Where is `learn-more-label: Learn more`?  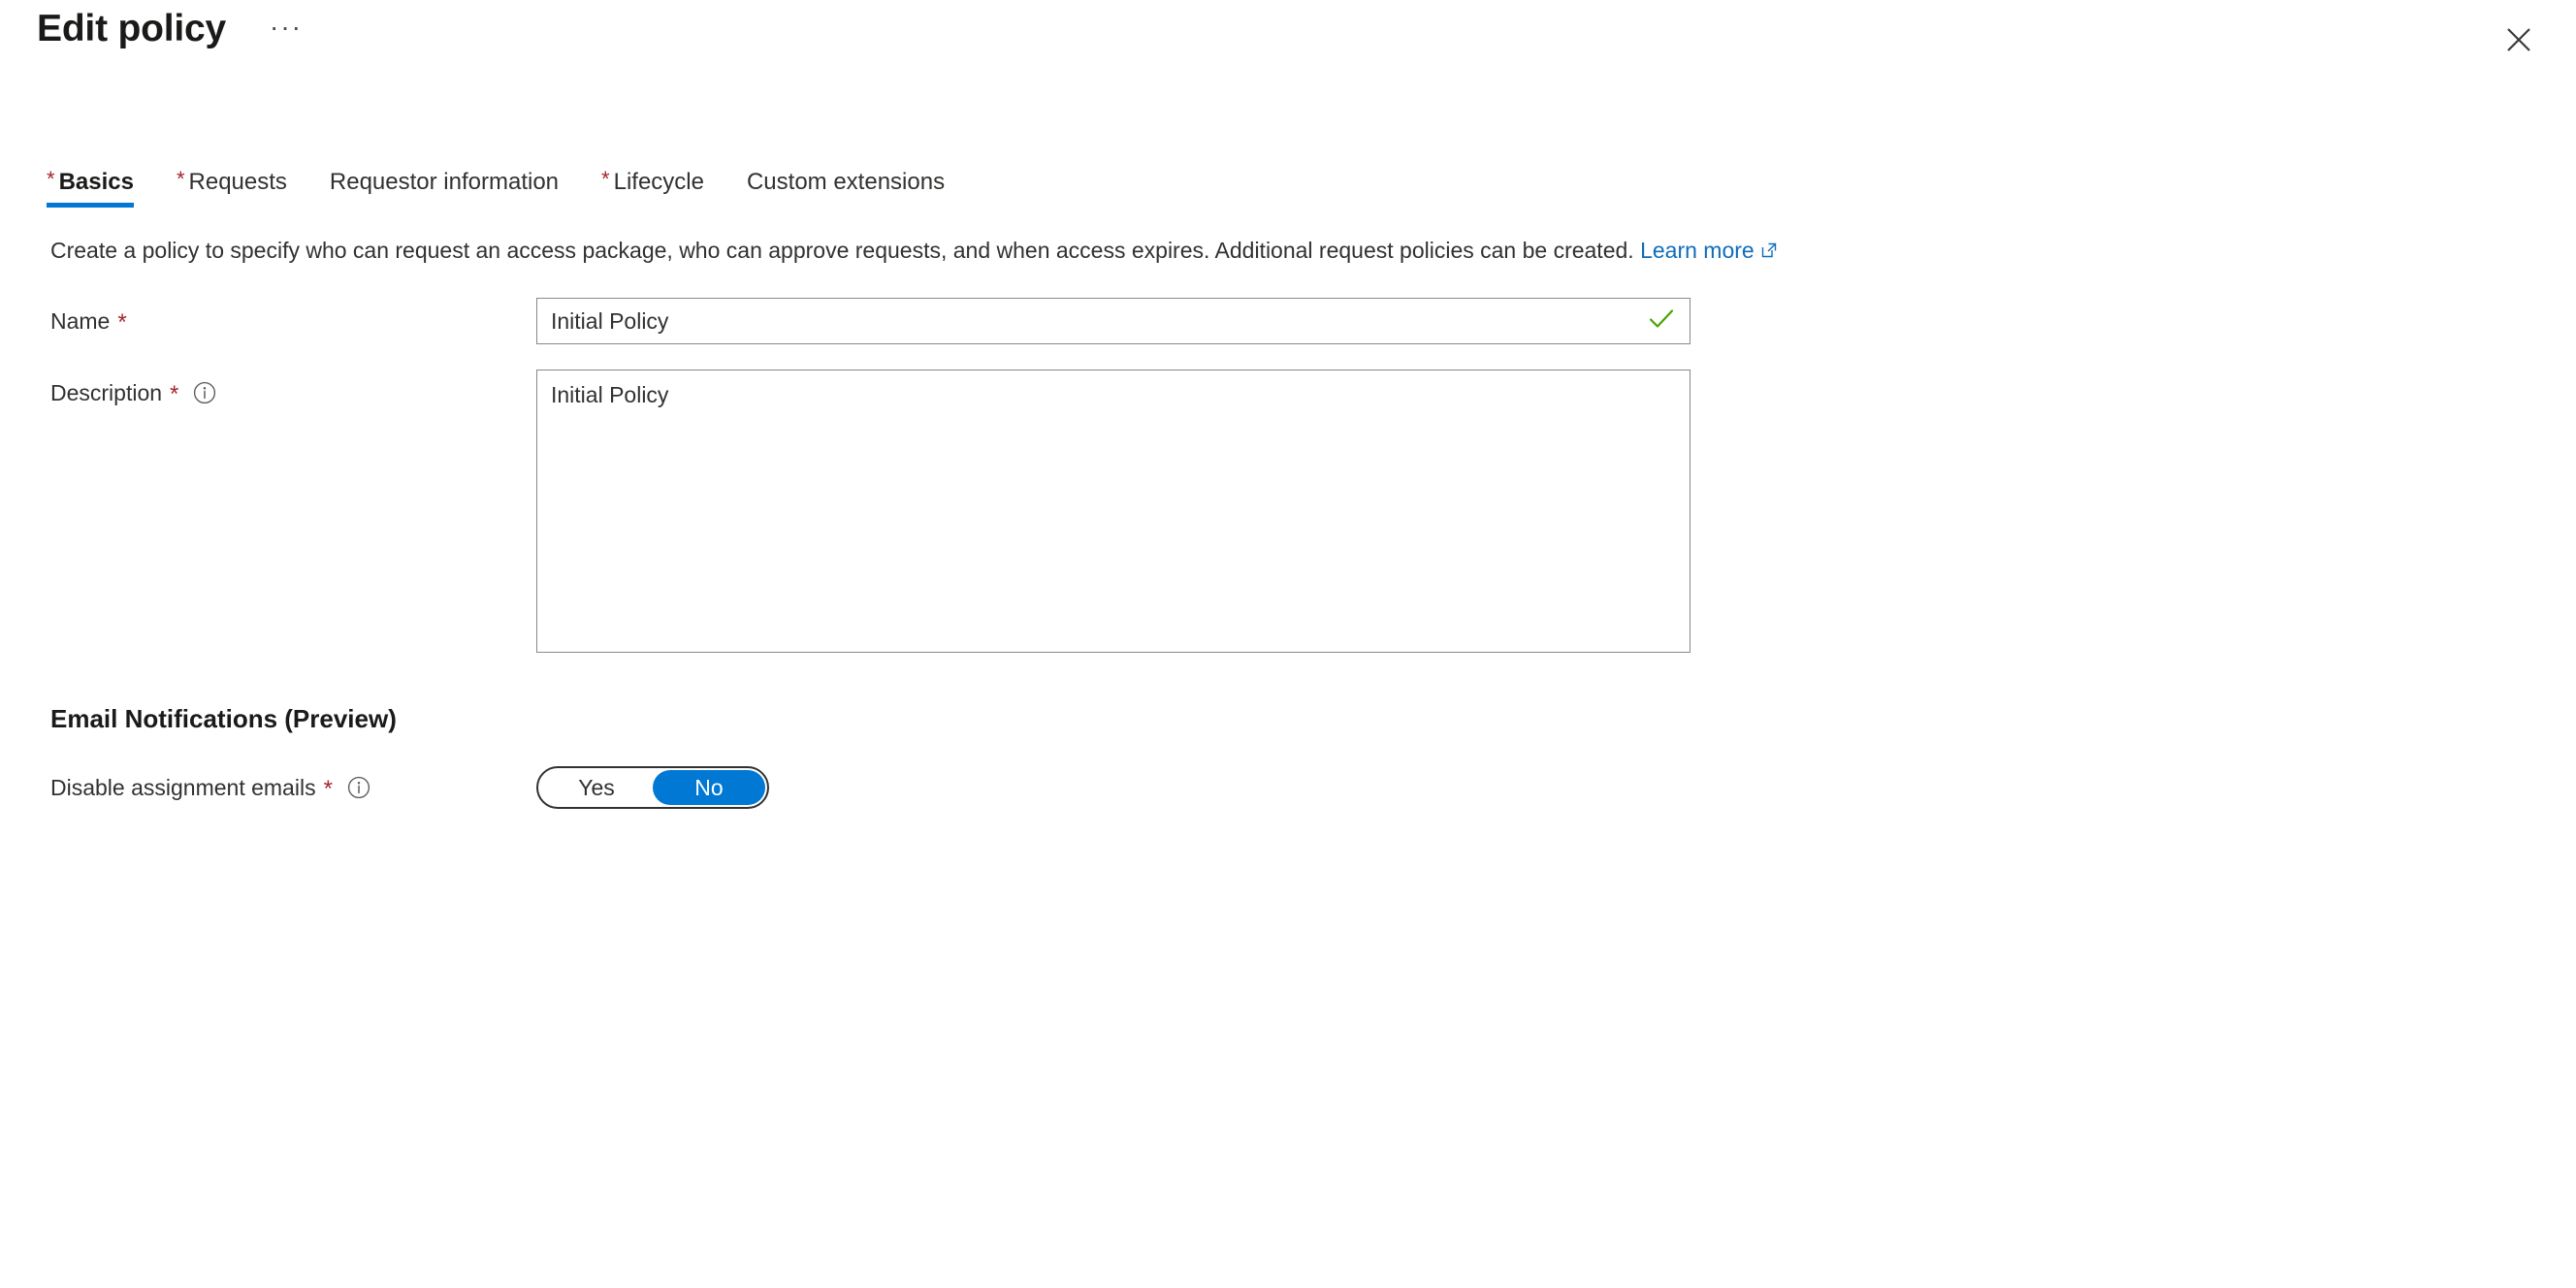 learn-more-label: Learn more is located at coordinates (1697, 250).